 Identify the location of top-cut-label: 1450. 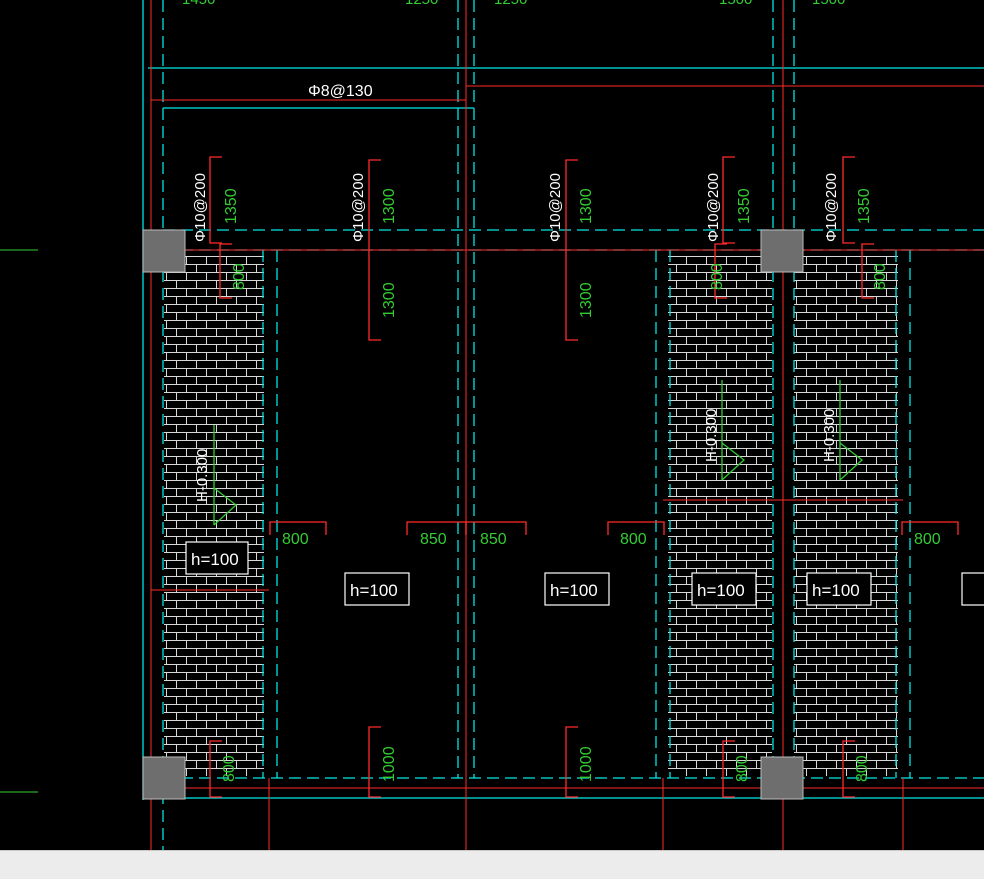
(198, 4).